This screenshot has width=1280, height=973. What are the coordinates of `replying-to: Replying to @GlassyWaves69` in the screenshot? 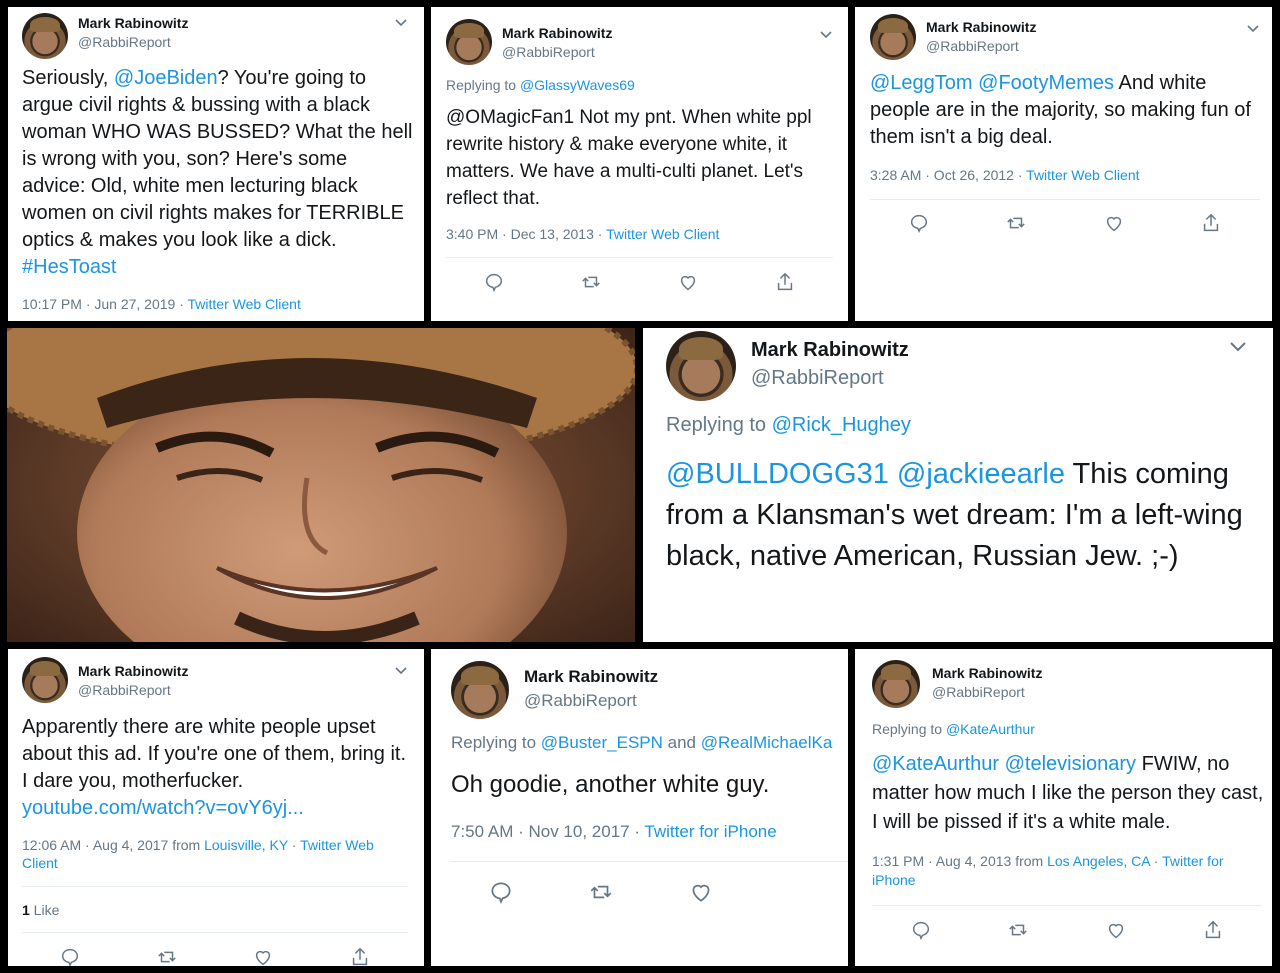 It's located at (540, 85).